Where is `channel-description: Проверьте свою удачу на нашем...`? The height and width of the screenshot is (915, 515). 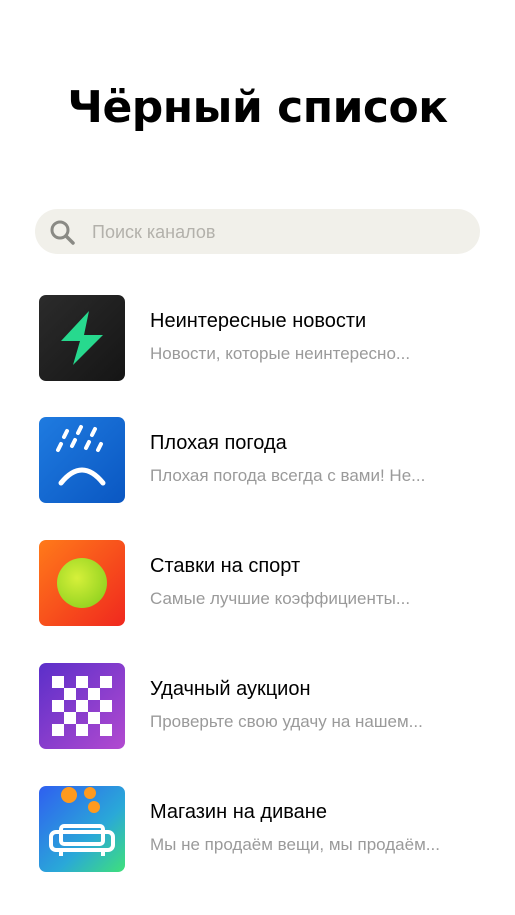
channel-description: Проверьте свою удачу на нашем... is located at coordinates (286, 721).